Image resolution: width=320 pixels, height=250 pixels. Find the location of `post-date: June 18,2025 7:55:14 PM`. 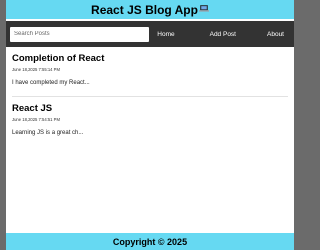

post-date: June 18,2025 7:55:14 PM is located at coordinates (36, 69).